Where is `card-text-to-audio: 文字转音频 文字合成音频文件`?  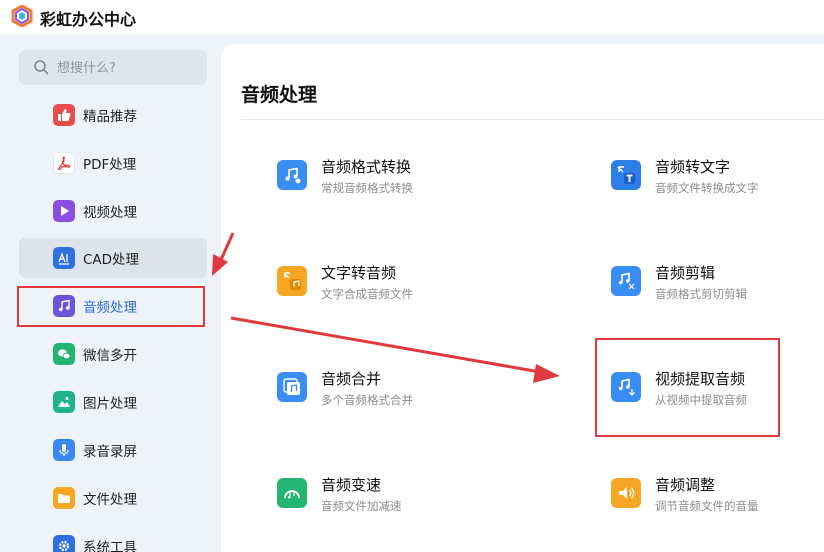 card-text-to-audio: 文字转音频 文字合成音频文件 is located at coordinates (417, 300).